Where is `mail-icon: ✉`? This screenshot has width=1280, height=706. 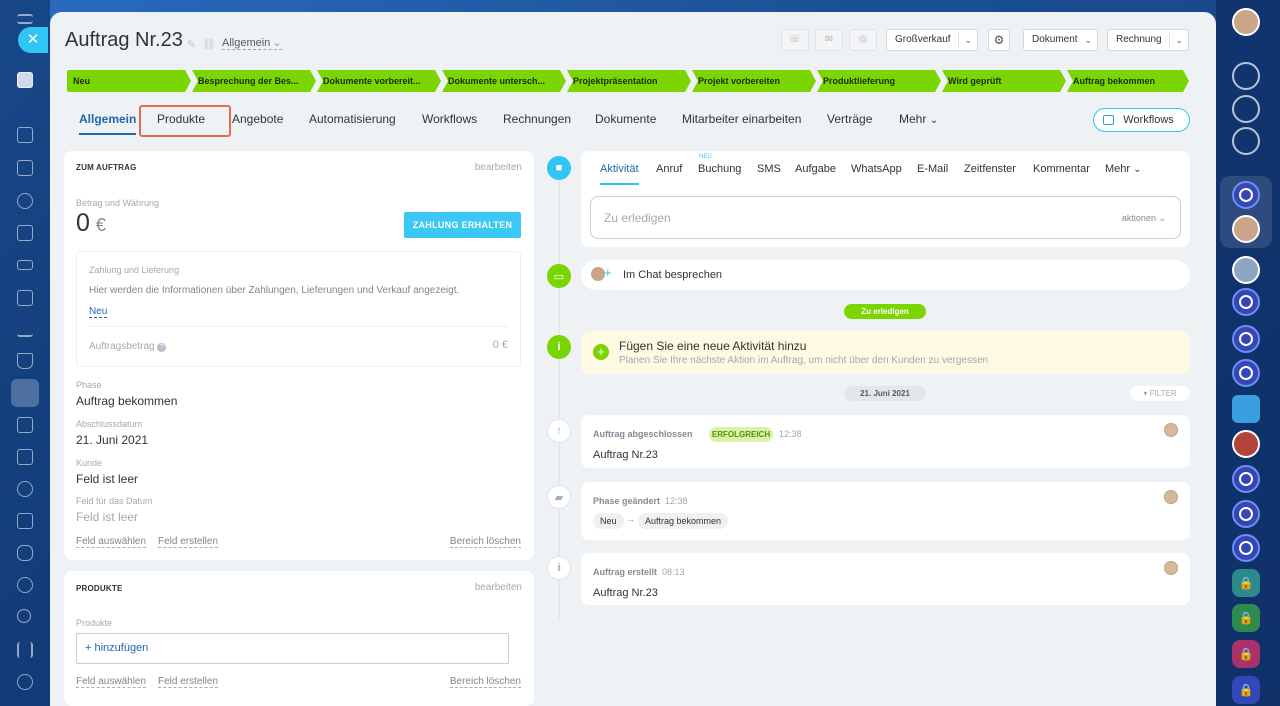
mail-icon: ✉ is located at coordinates (829, 40).